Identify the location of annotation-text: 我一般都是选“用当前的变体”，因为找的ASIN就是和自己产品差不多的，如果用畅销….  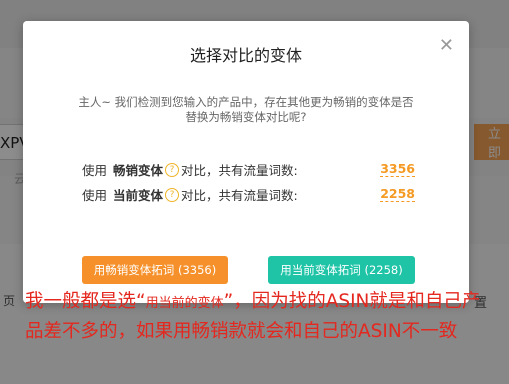
(260, 317).